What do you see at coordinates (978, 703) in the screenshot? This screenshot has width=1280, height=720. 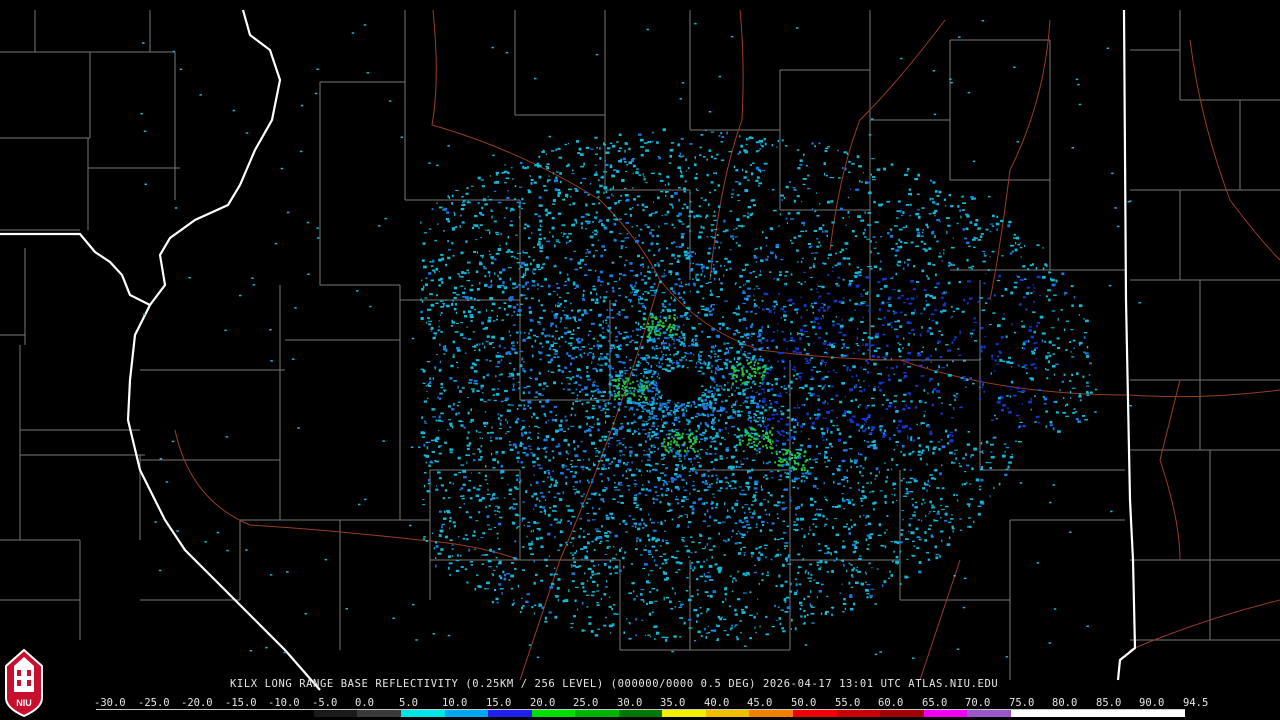 I see `scale-label: 70.0` at bounding box center [978, 703].